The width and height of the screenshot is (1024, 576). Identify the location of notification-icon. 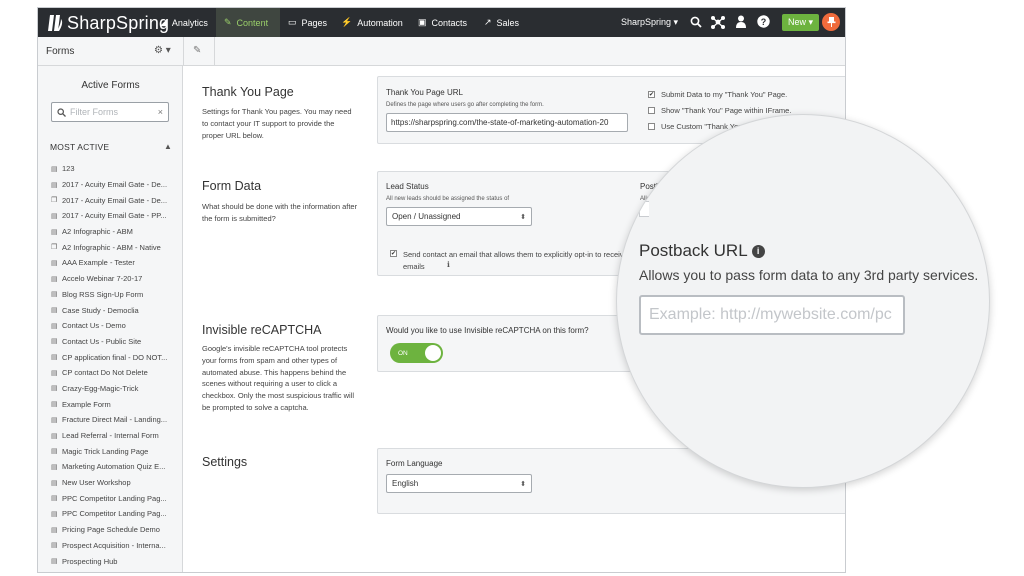
(831, 22).